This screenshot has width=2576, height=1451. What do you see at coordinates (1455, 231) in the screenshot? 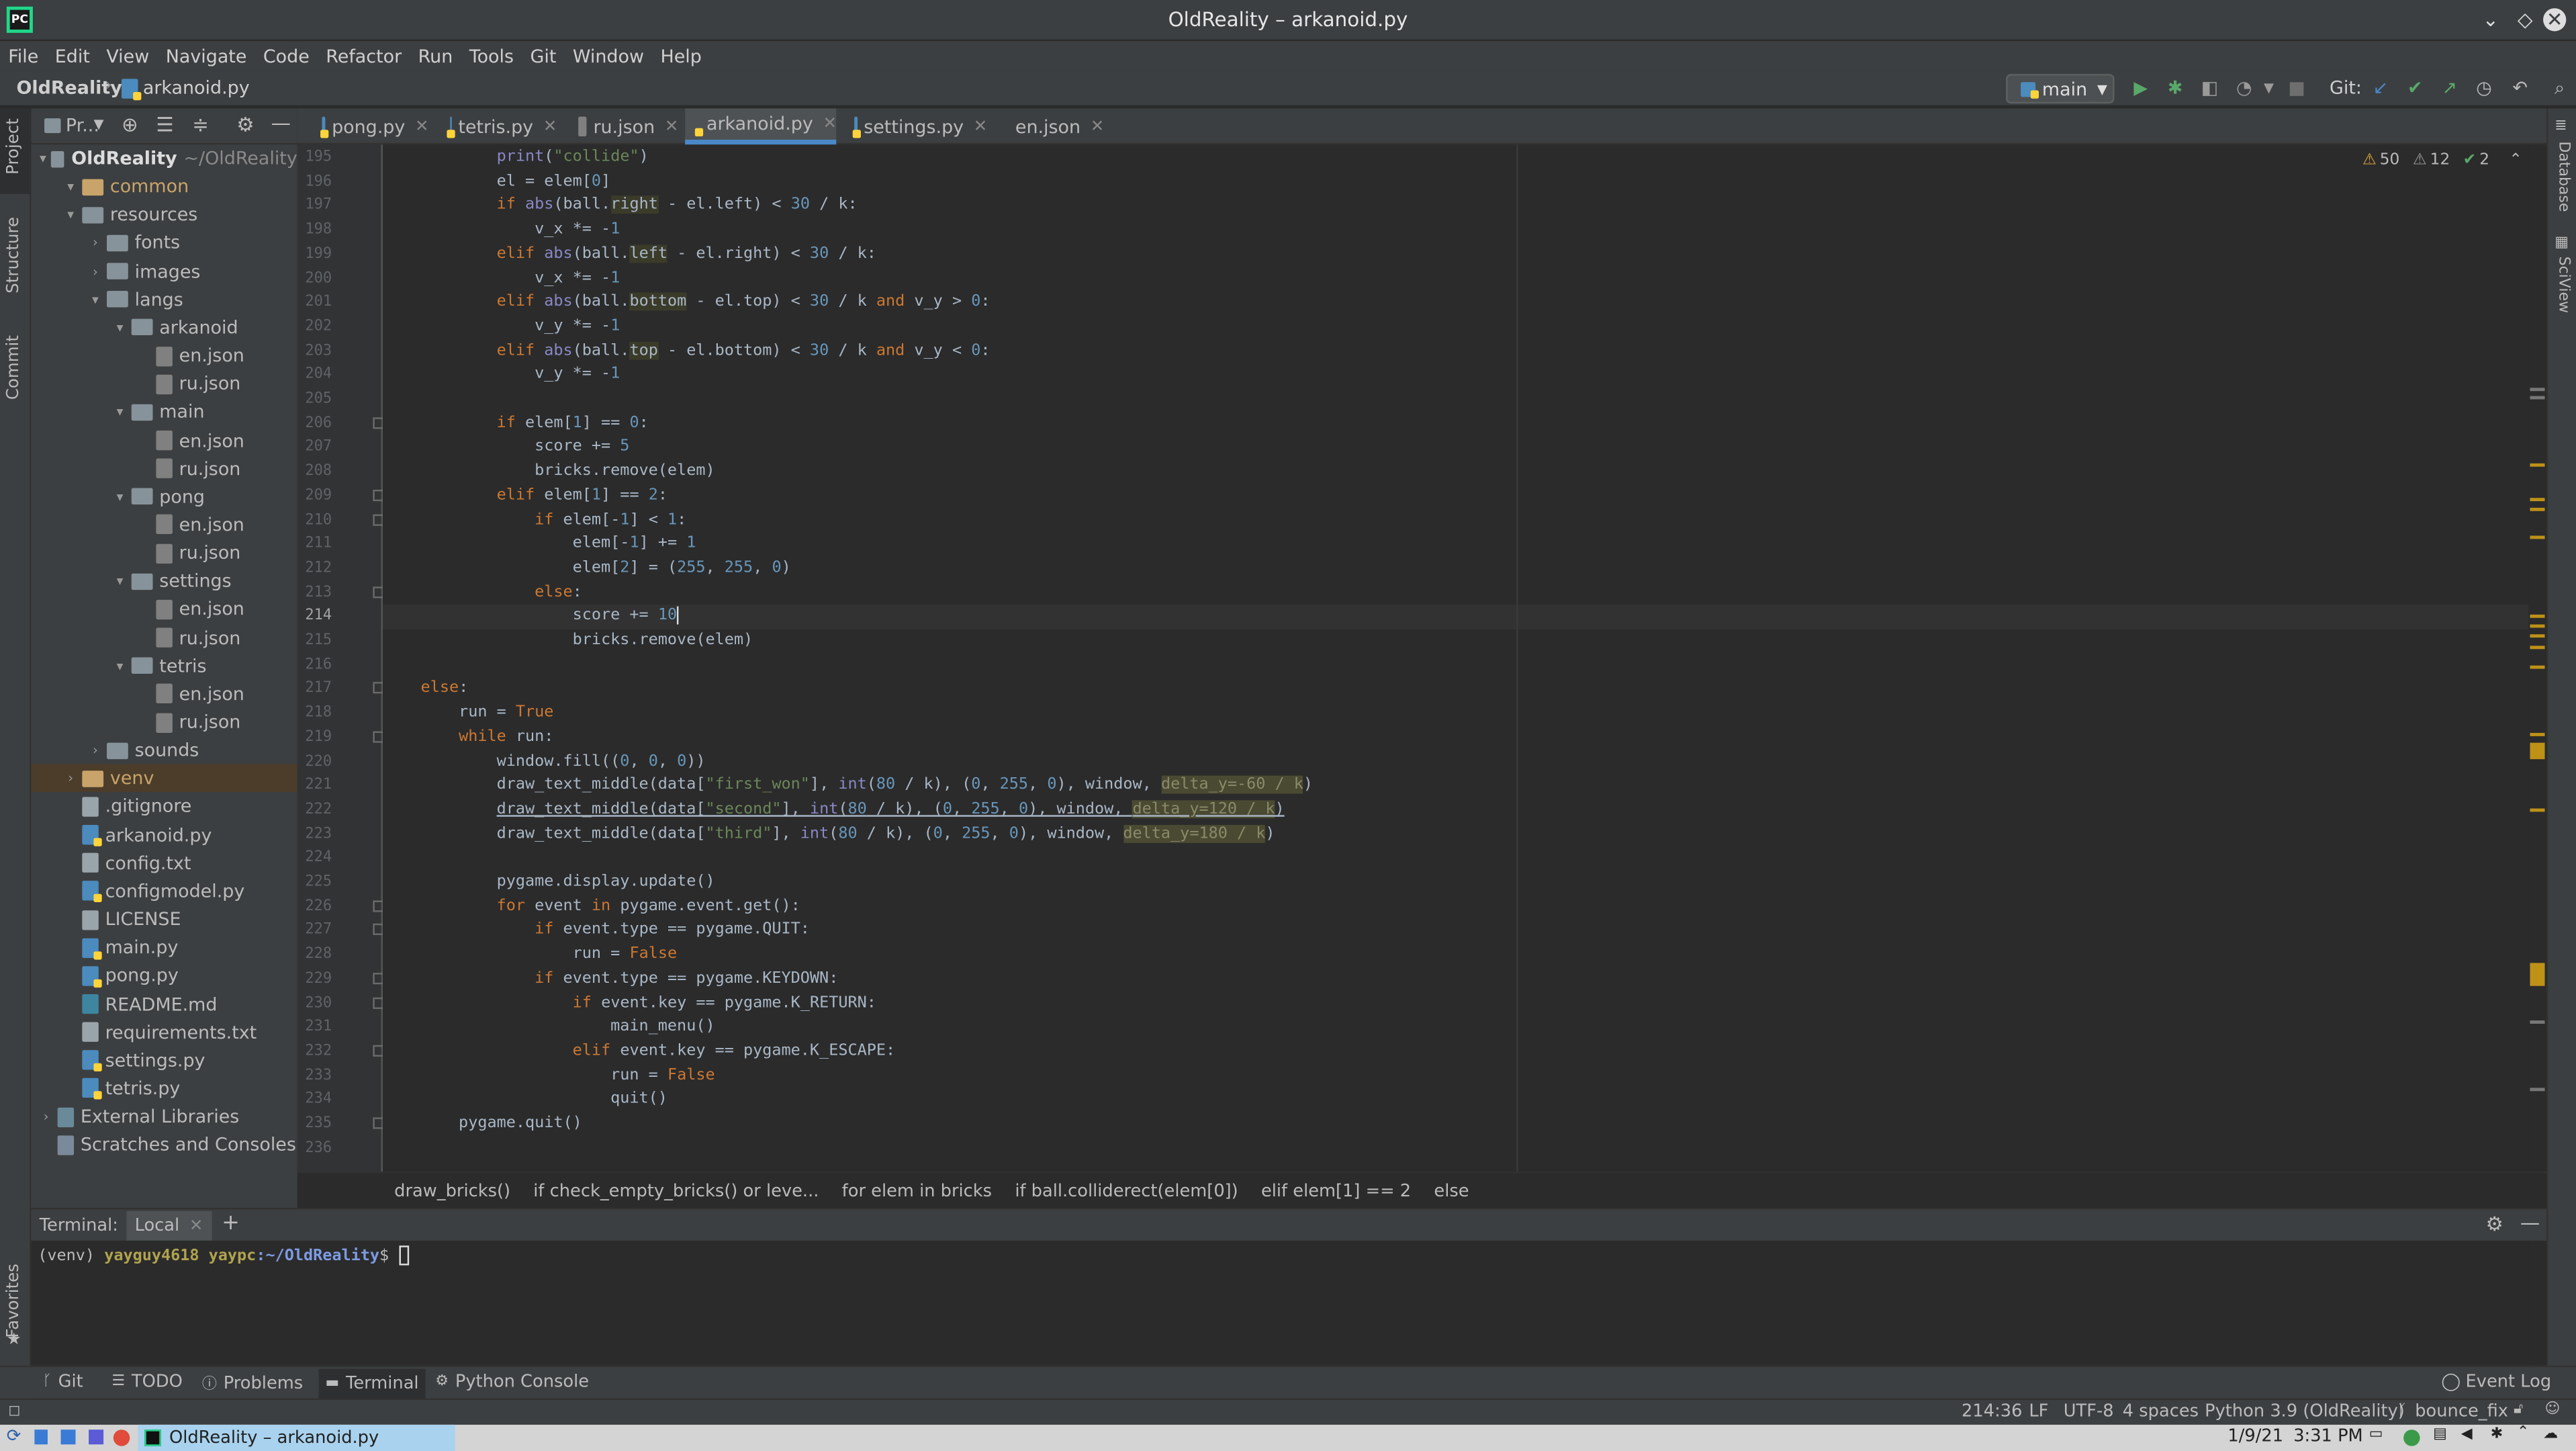
I see `code-line: v_x *= -1` at bounding box center [1455, 231].